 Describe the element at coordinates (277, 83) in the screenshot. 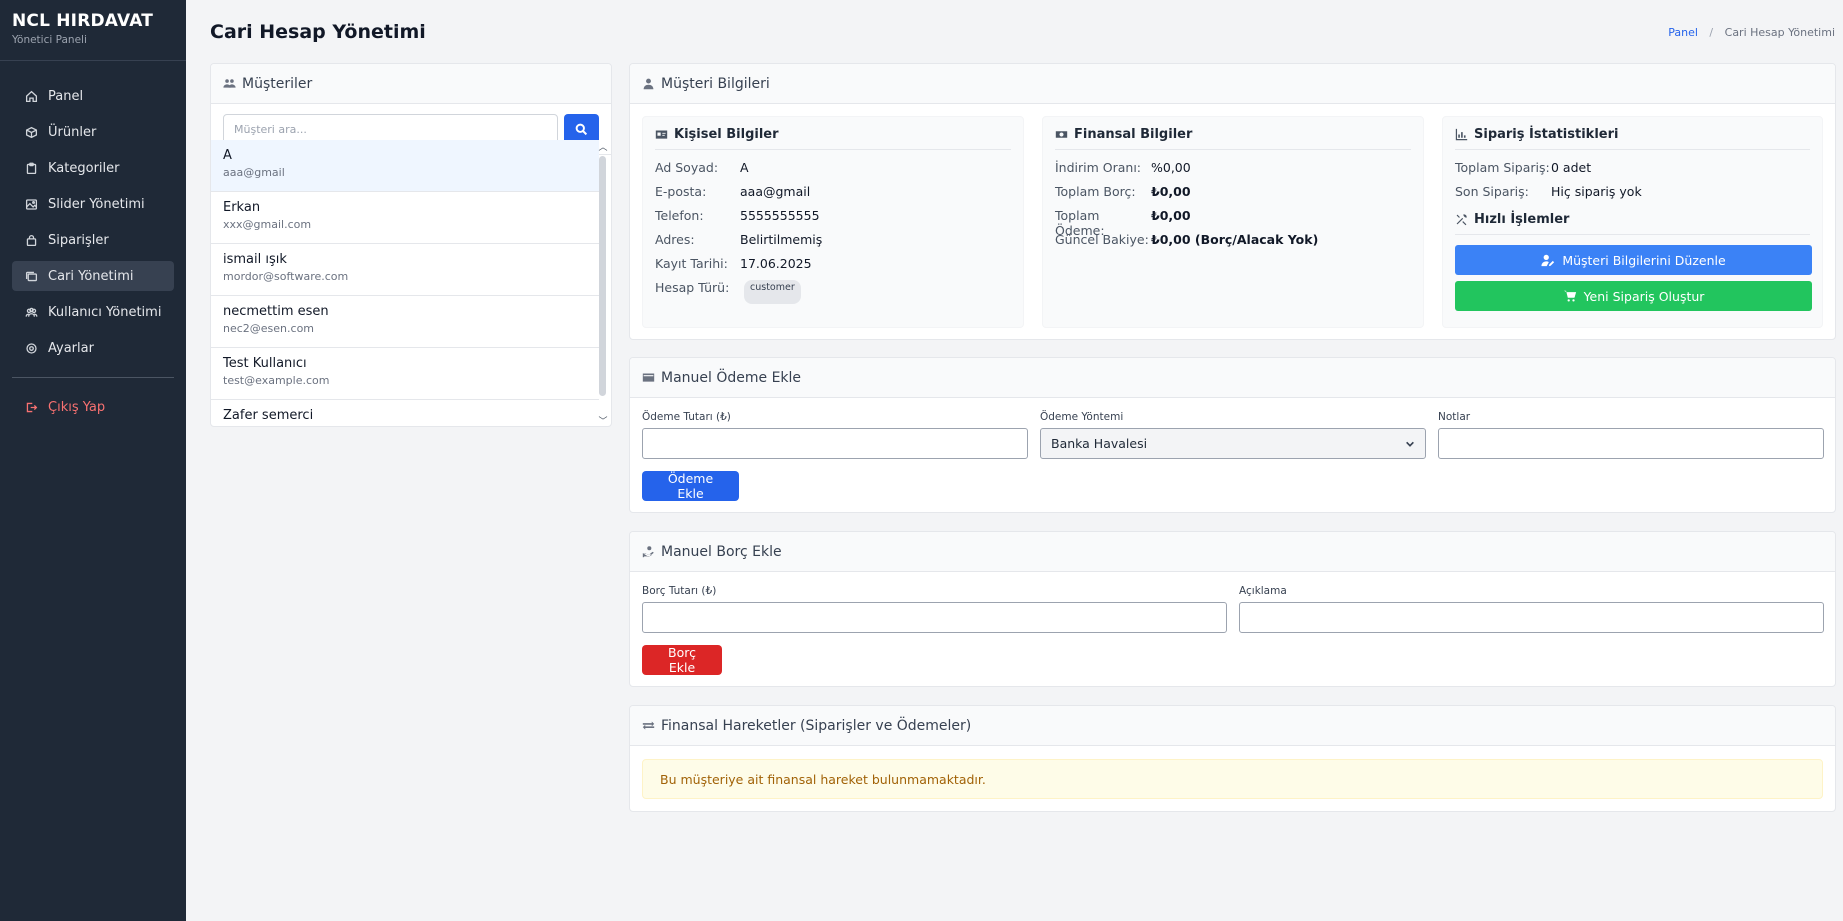

I see `customers-title: Müşteriler` at that location.